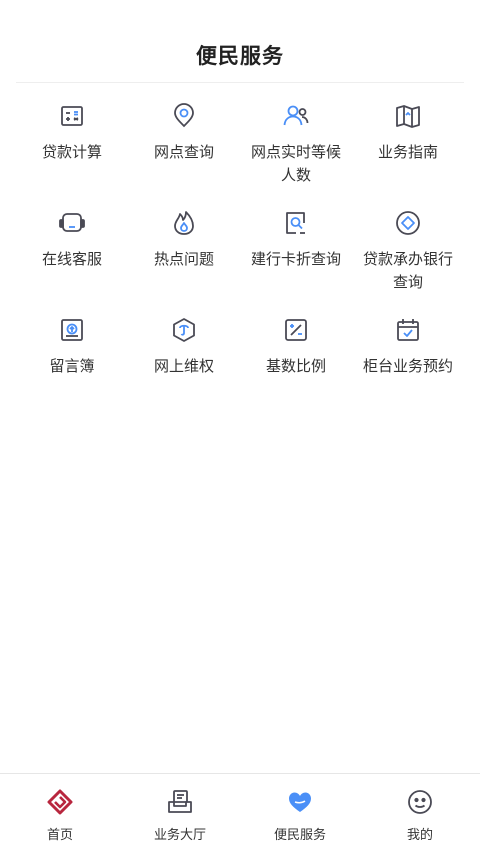 This screenshot has width=480, height=853. I want to click on percentage-icon, so click(296, 330).